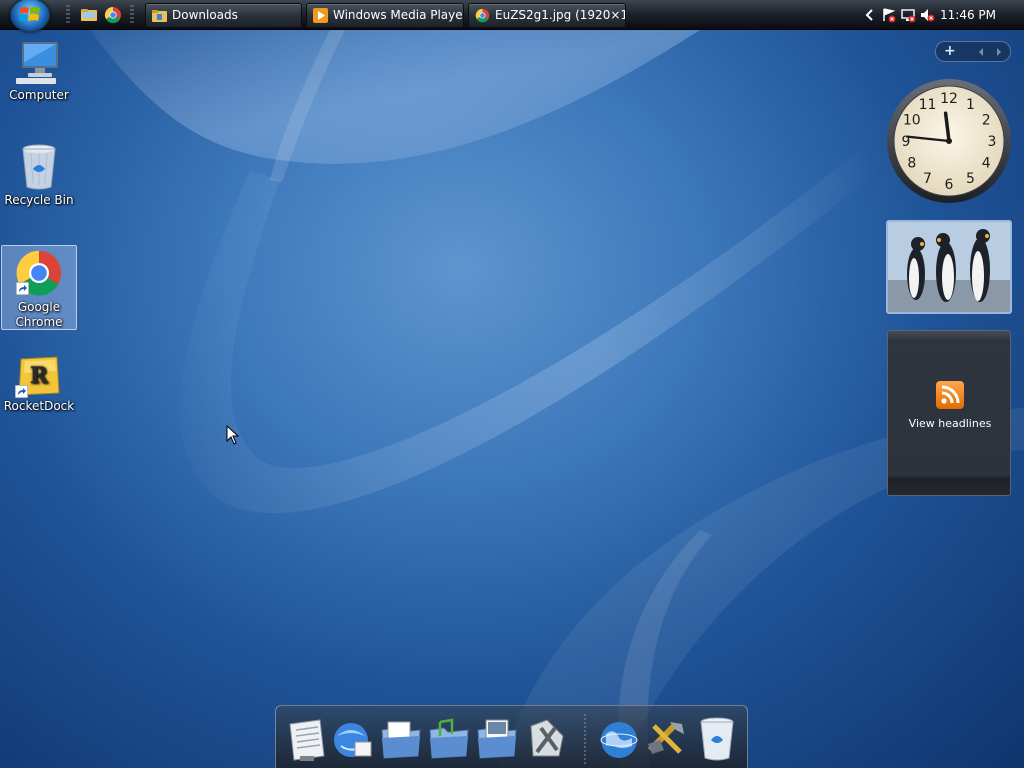 The width and height of the screenshot is (1024, 768). Describe the element at coordinates (928, 105) in the screenshot. I see `clock-number: 11` at that location.